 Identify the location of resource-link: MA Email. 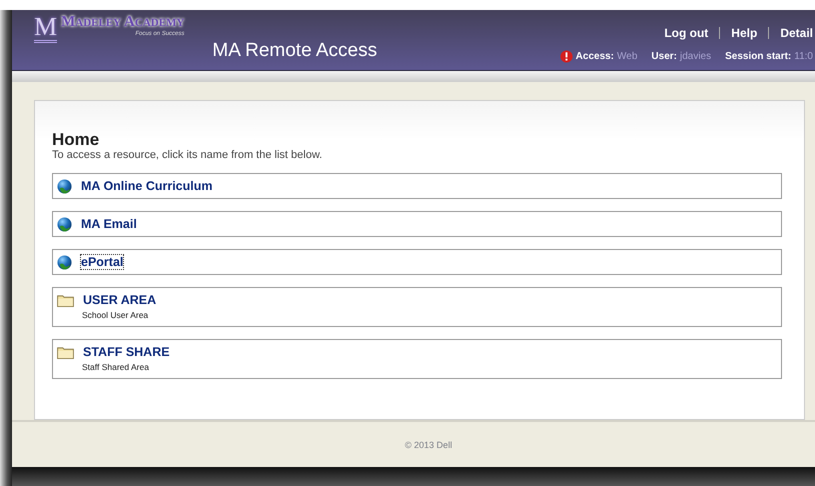
(109, 224).